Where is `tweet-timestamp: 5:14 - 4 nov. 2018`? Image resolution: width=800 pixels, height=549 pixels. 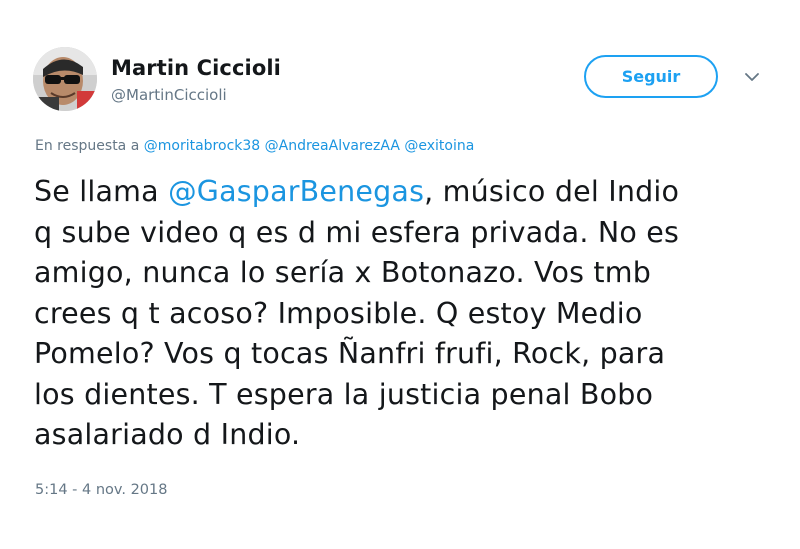 tweet-timestamp: 5:14 - 4 nov. 2018 is located at coordinates (101, 490).